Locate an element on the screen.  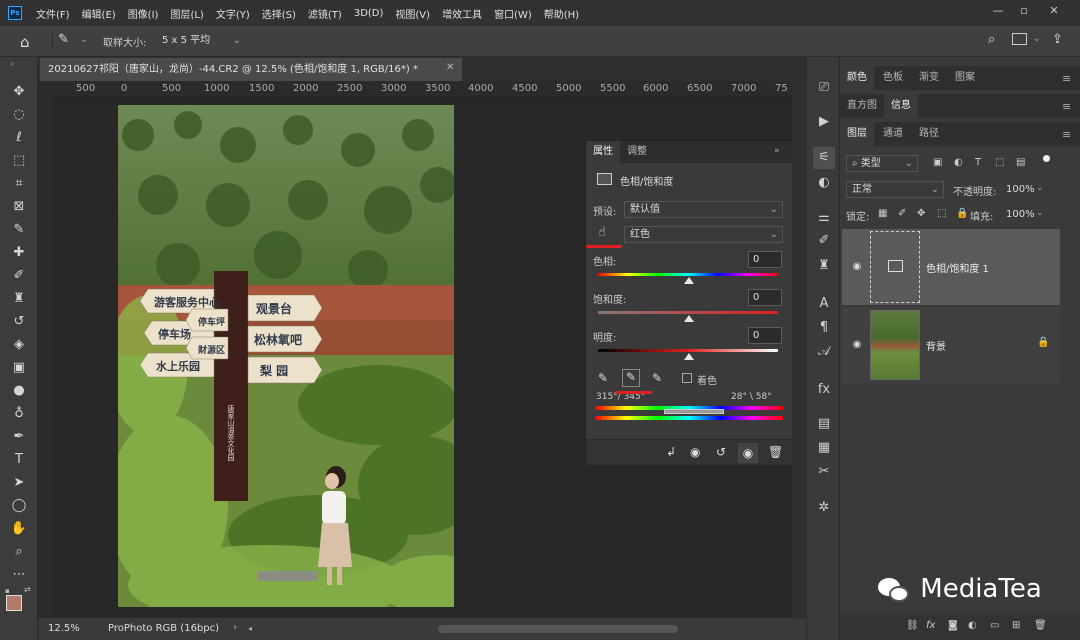
eraser-tool-icon: ◈ is located at coordinates (19, 345).